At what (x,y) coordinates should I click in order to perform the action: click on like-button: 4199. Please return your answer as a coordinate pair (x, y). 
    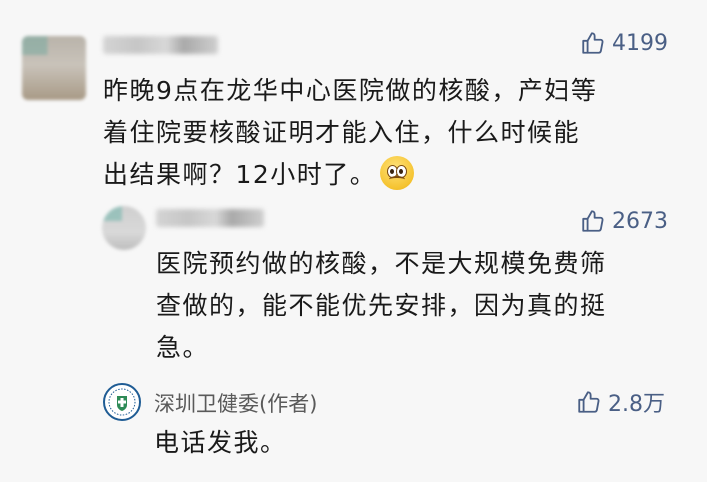
    Looking at the image, I should click on (624, 43).